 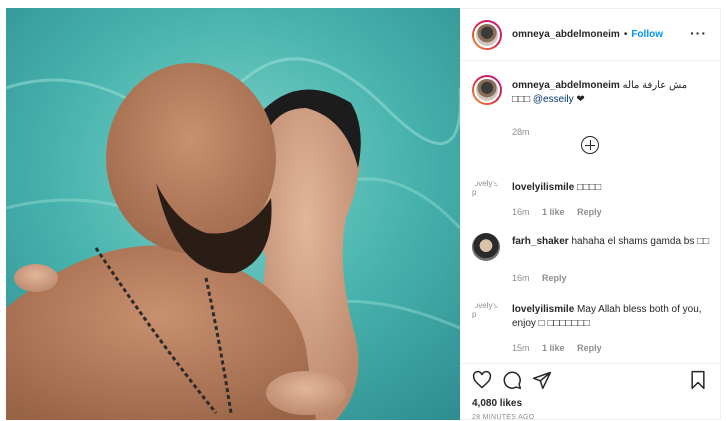 I want to click on caption-line1: مش عارفة ماله, so click(x=655, y=85).